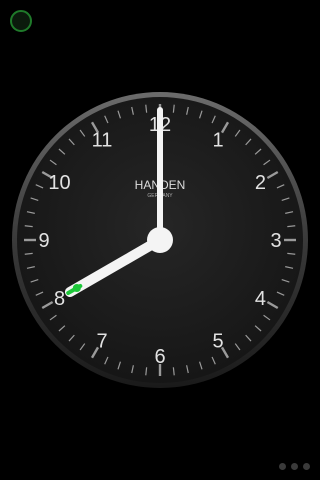 This screenshot has height=480, width=320. I want to click on hour-numeral-2: 2, so click(260, 183).